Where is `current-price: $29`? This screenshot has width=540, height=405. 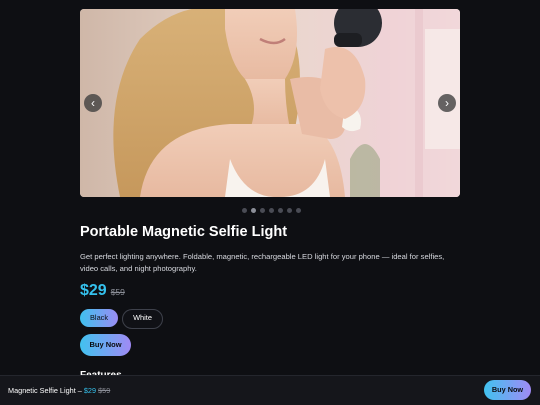
current-price: $29 is located at coordinates (93, 290).